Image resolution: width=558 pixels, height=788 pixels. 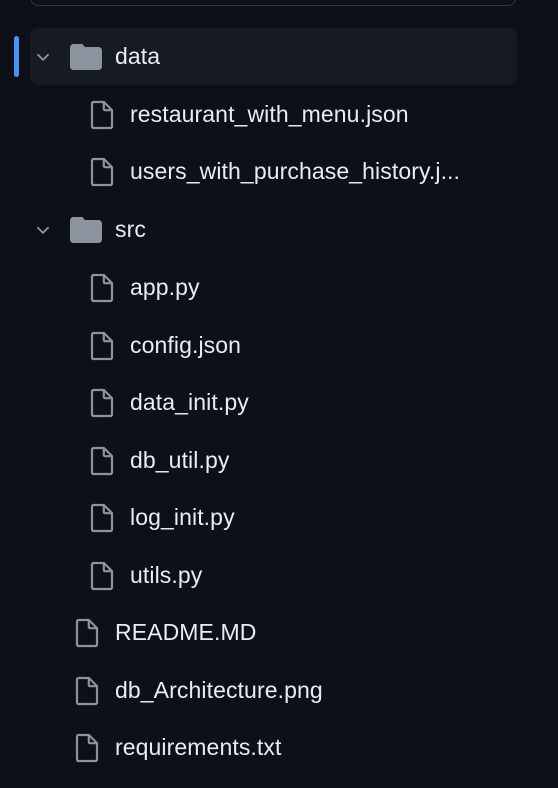 What do you see at coordinates (130, 229) in the screenshot?
I see `folder-label: src` at bounding box center [130, 229].